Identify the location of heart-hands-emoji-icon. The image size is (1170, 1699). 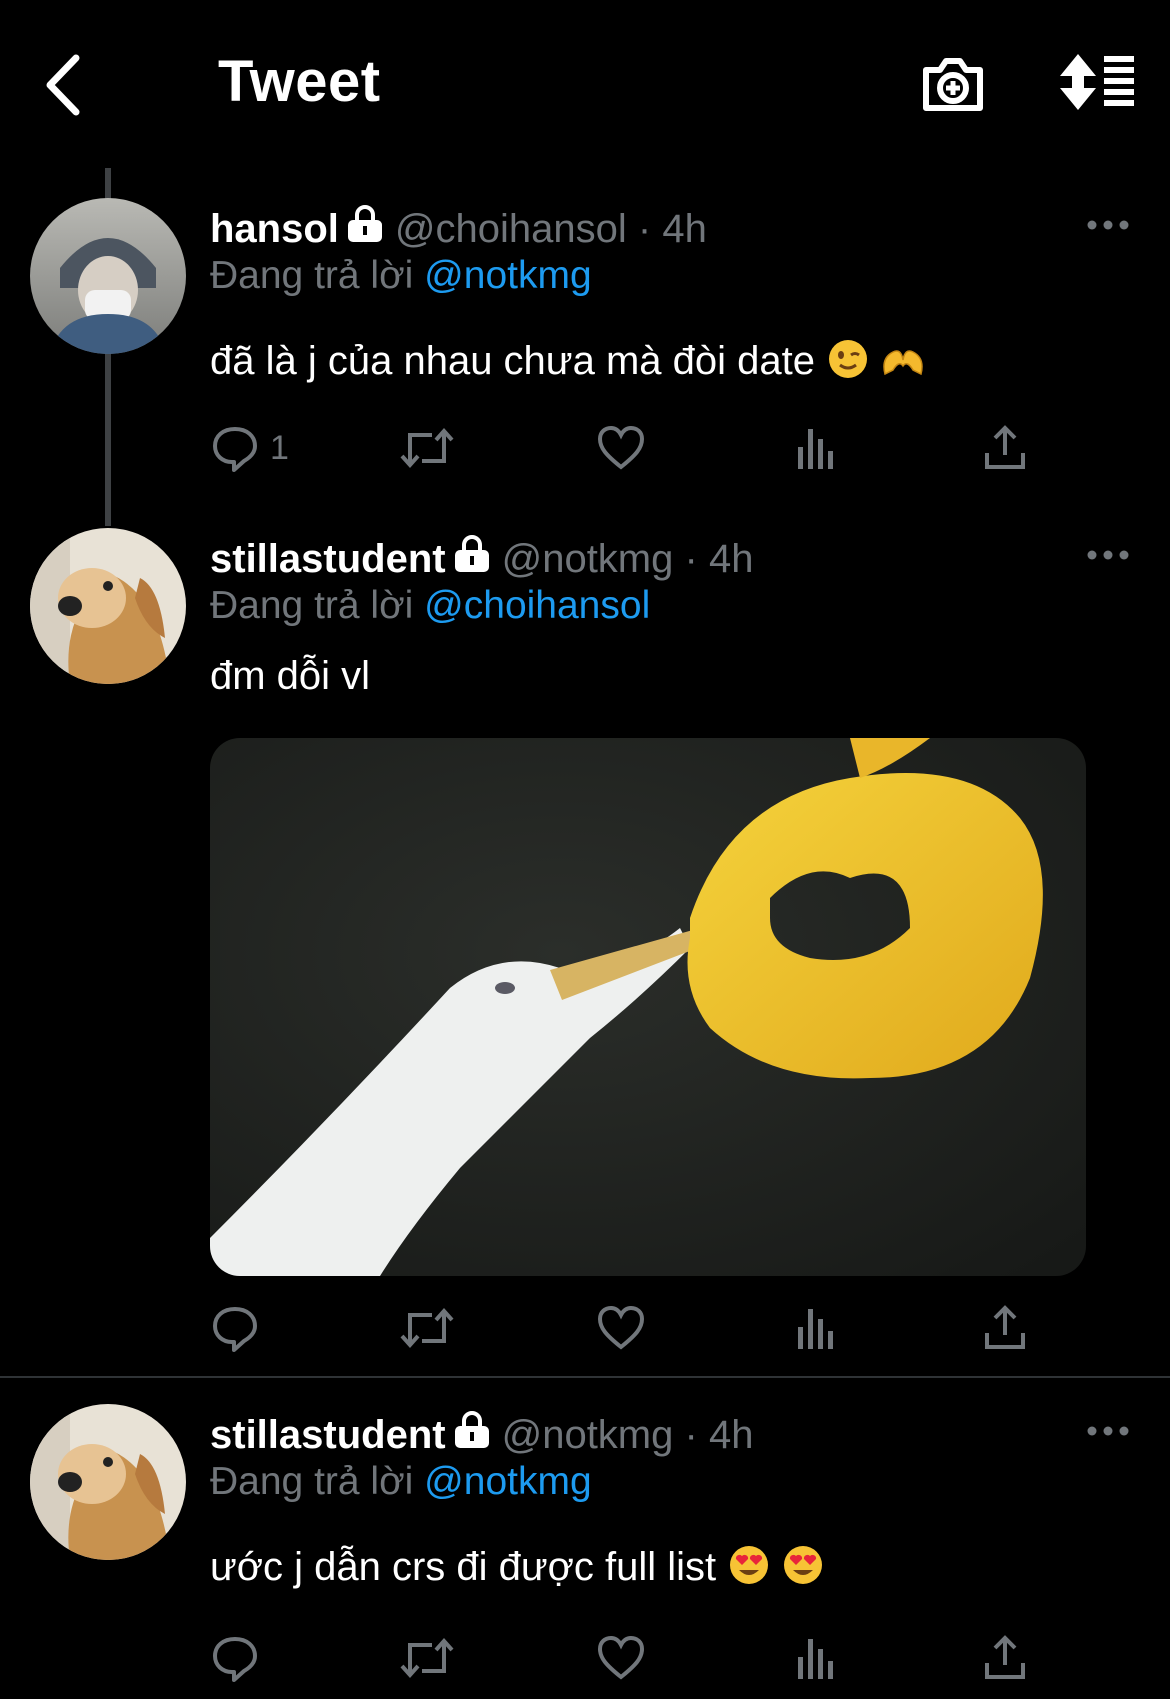
(903, 363).